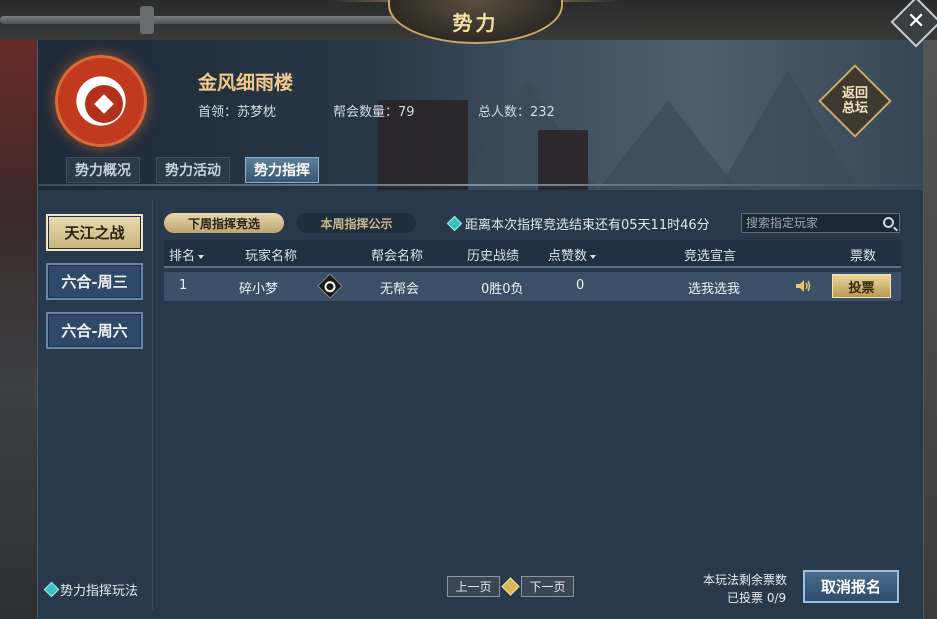  Describe the element at coordinates (710, 256) in the screenshot. I see `header-manifesto: 竞选宣言` at that location.